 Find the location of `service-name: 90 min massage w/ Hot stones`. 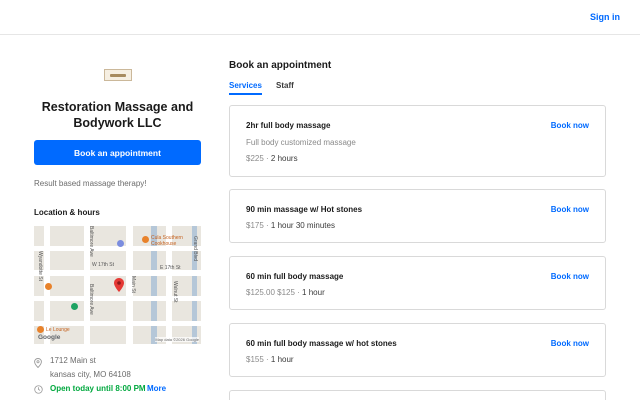

service-name: 90 min massage w/ Hot stones is located at coordinates (304, 209).